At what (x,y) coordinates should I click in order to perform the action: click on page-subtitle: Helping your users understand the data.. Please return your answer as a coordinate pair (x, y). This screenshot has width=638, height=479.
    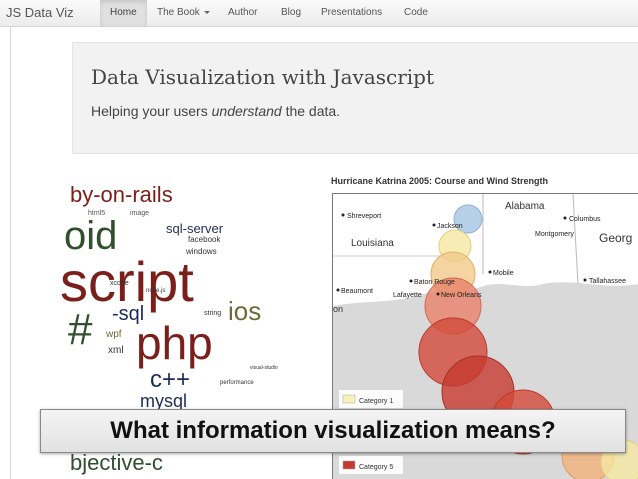
    Looking at the image, I should click on (215, 111).